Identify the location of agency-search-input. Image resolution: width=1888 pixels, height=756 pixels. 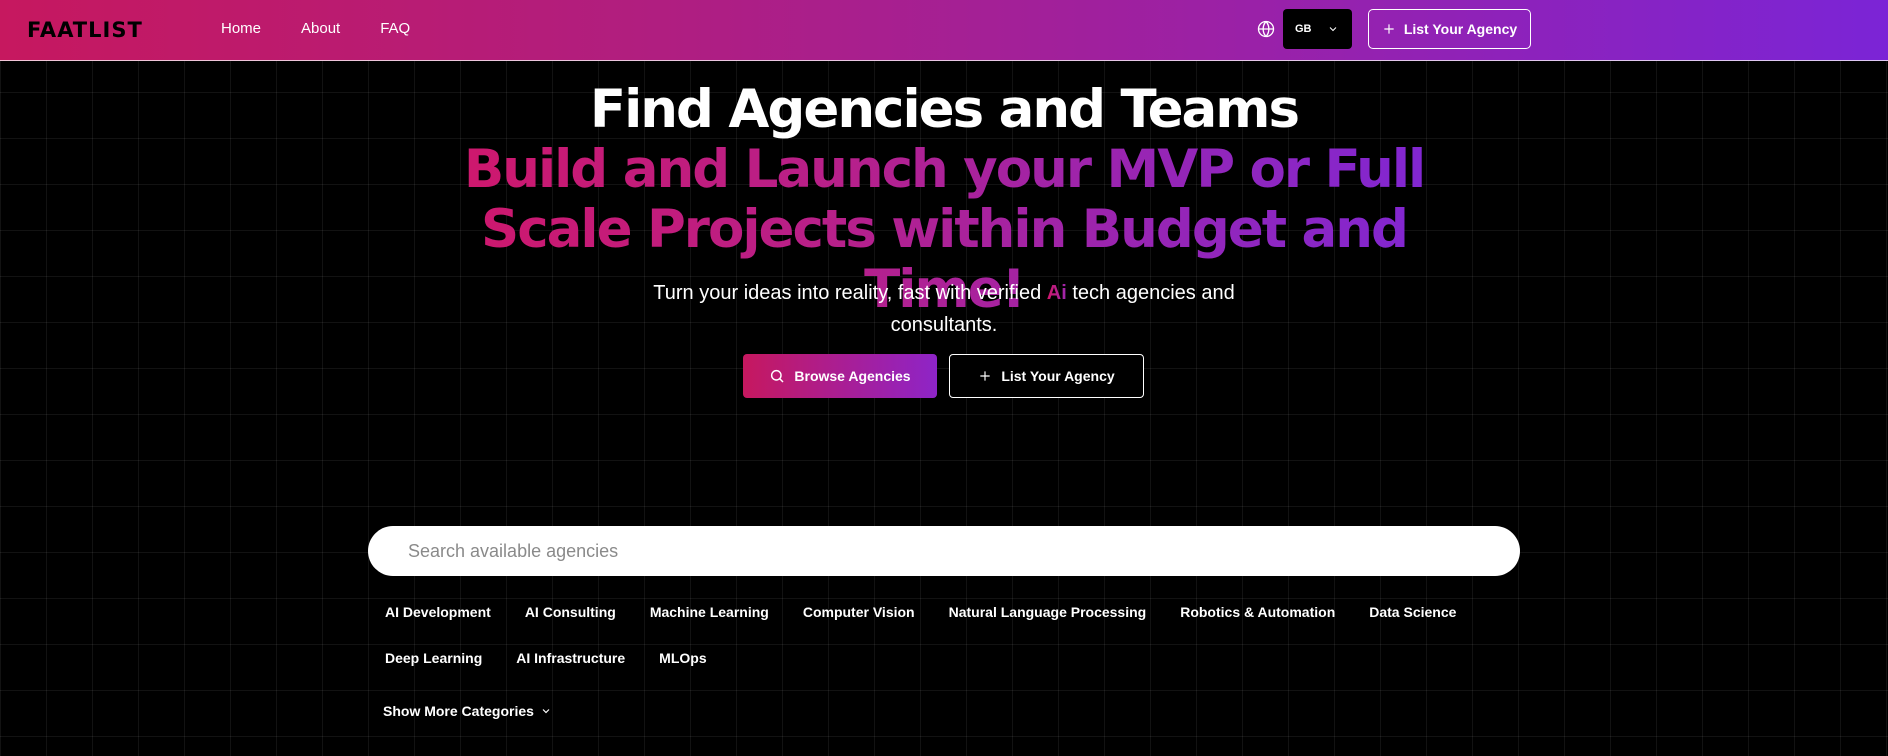
(944, 551).